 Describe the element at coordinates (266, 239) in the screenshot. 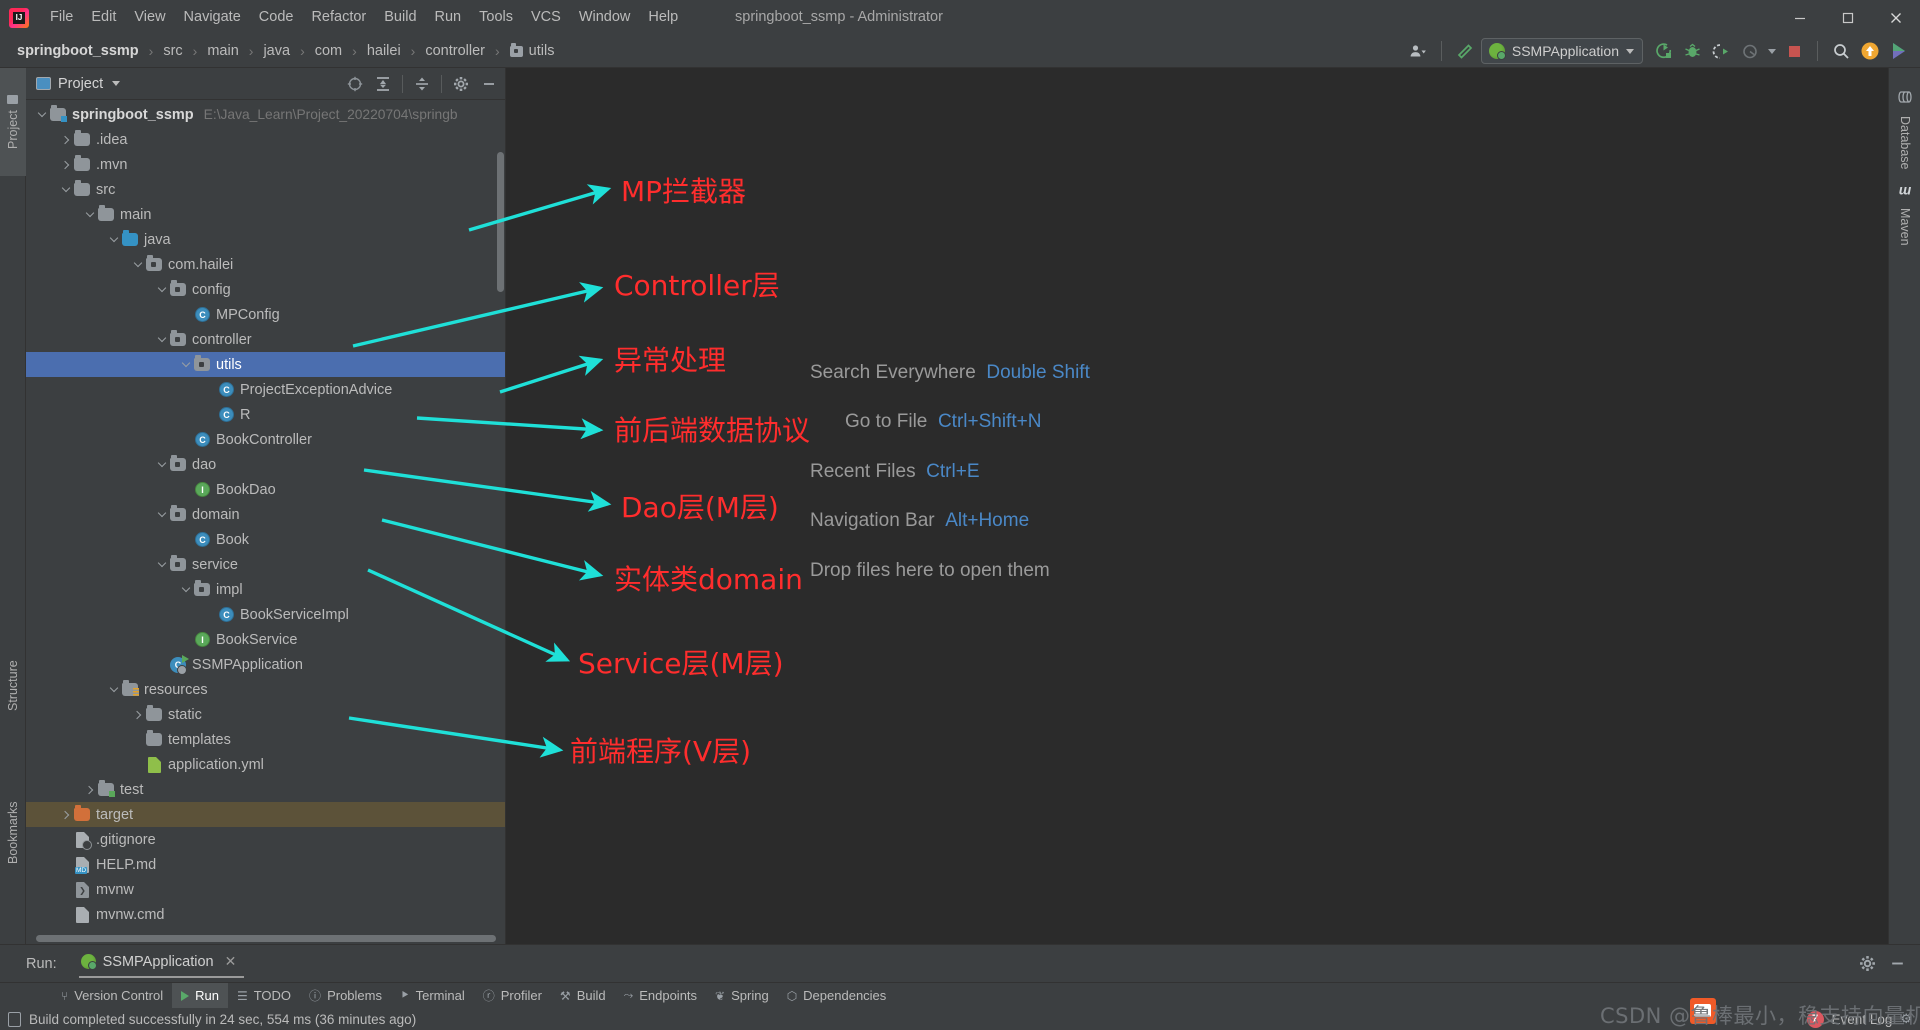

I see `tree-node-java: java` at that location.